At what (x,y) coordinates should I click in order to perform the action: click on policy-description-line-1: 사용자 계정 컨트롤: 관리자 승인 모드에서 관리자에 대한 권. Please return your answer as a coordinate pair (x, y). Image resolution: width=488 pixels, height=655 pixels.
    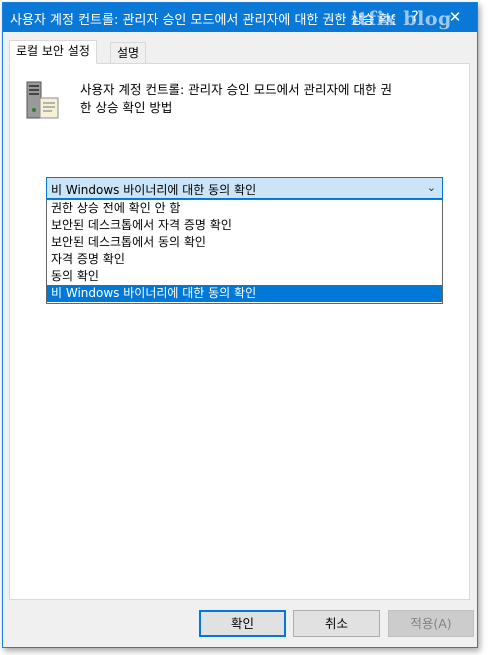
    Looking at the image, I should click on (236, 89).